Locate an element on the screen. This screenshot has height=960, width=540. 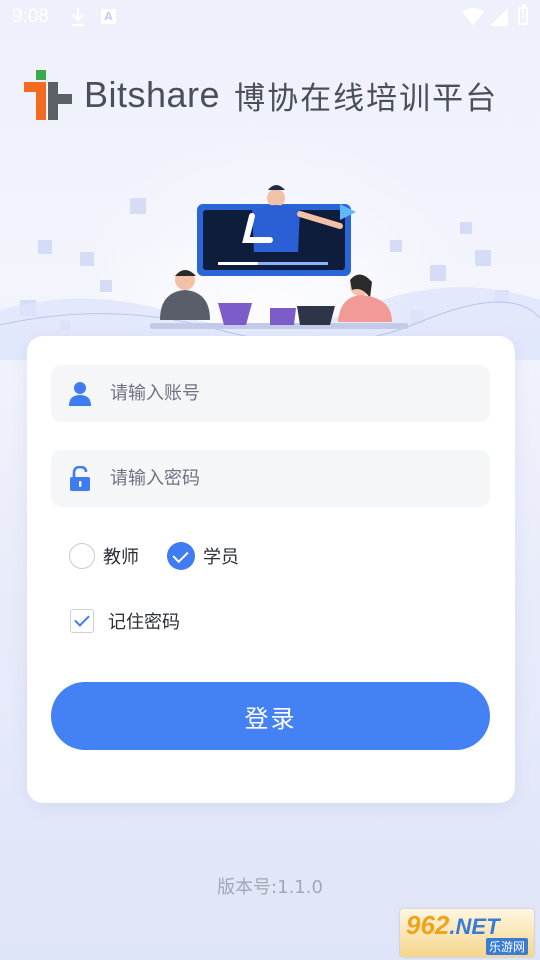
radio-unchecked-icon is located at coordinates (82, 556).